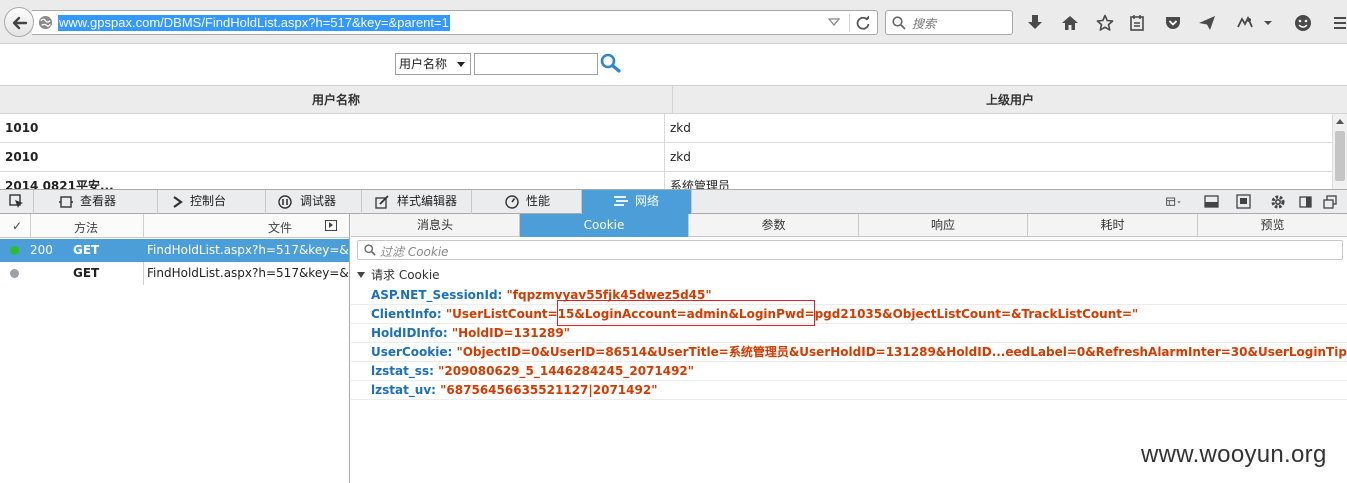 This screenshot has height=483, width=1347. What do you see at coordinates (417, 202) in the screenshot?
I see `tab-style-editor: 样式编辑器` at bounding box center [417, 202].